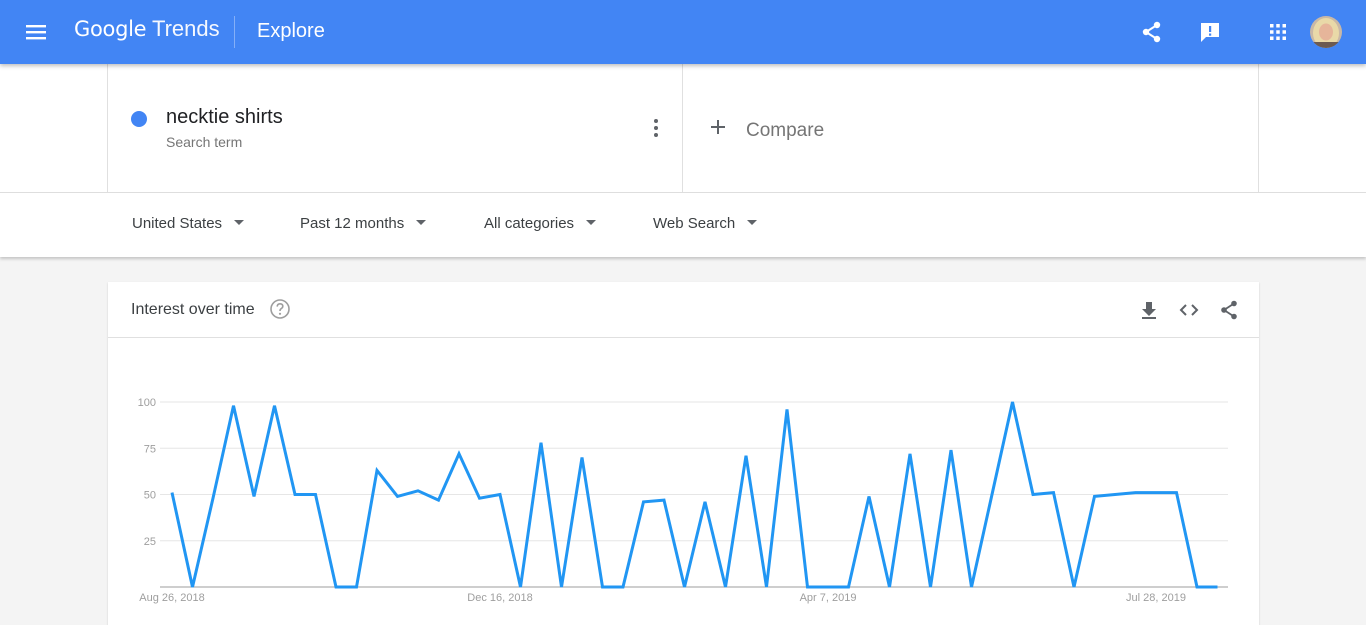 Image resolution: width=1366 pixels, height=625 pixels. Describe the element at coordinates (395, 128) in the screenshot. I see `search-term-card: necktie shirts Search term` at that location.